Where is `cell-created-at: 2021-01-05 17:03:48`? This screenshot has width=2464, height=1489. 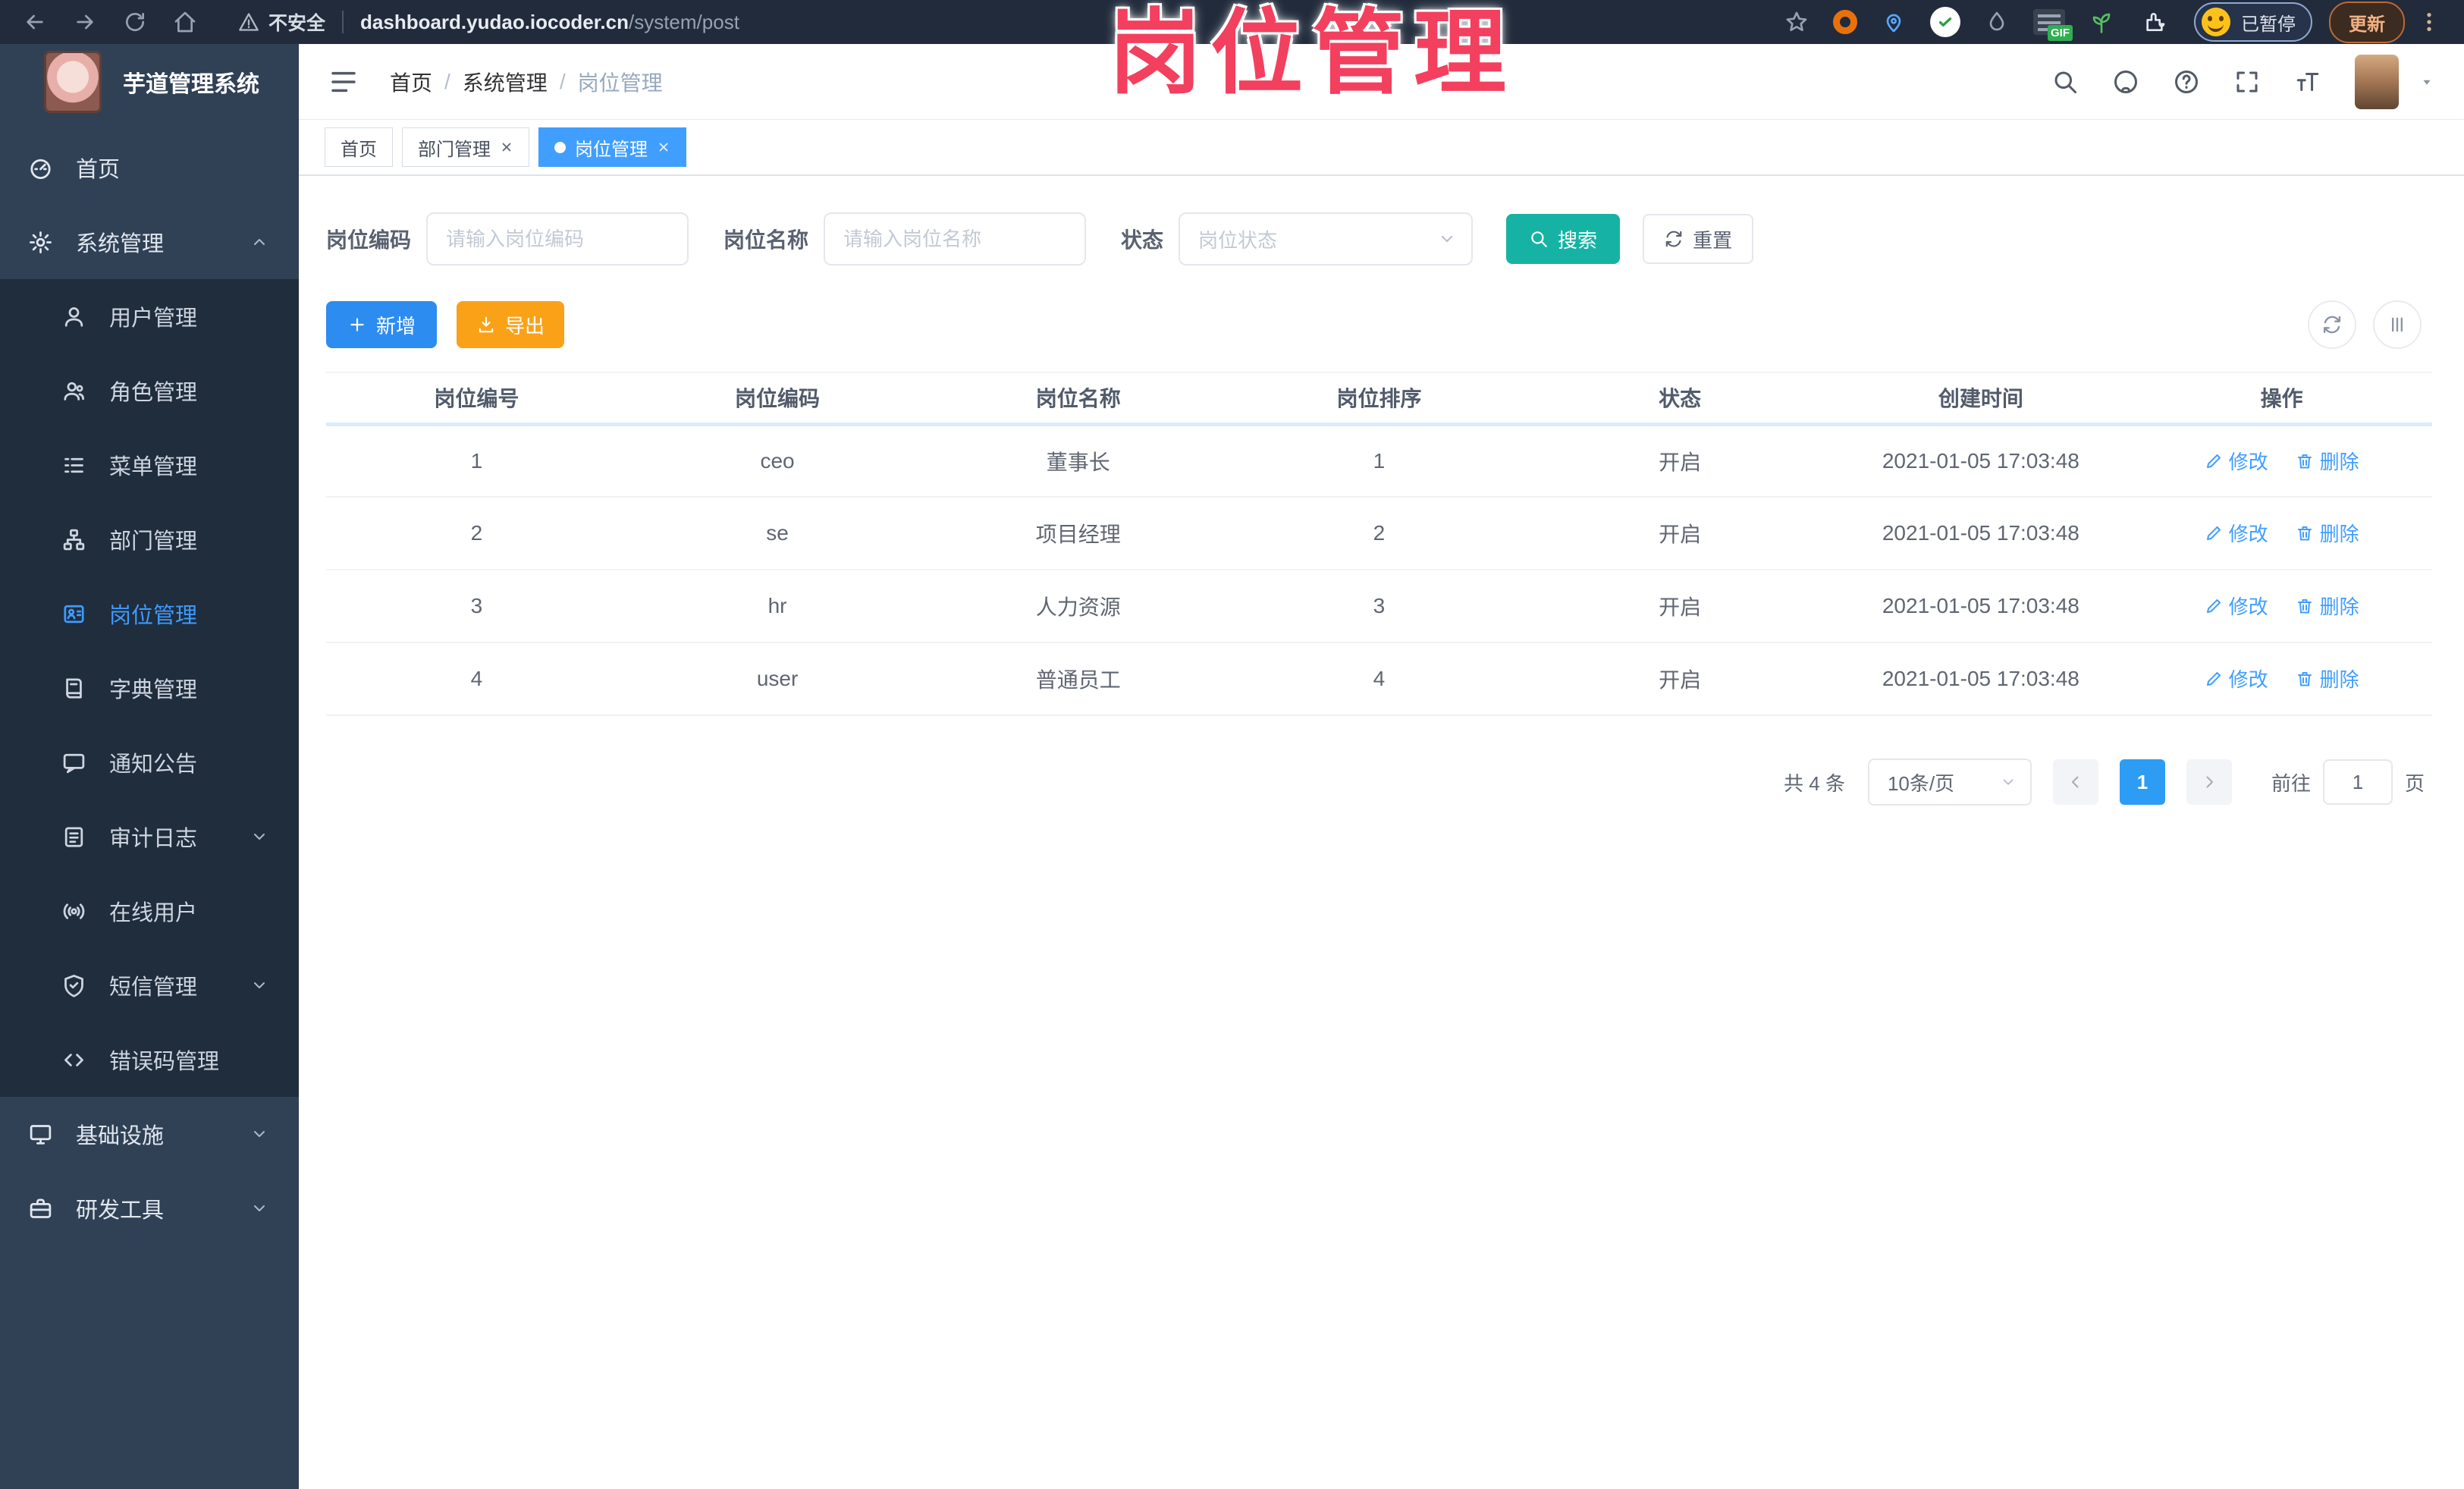 cell-created-at: 2021-01-05 17:03:48 is located at coordinates (1981, 461).